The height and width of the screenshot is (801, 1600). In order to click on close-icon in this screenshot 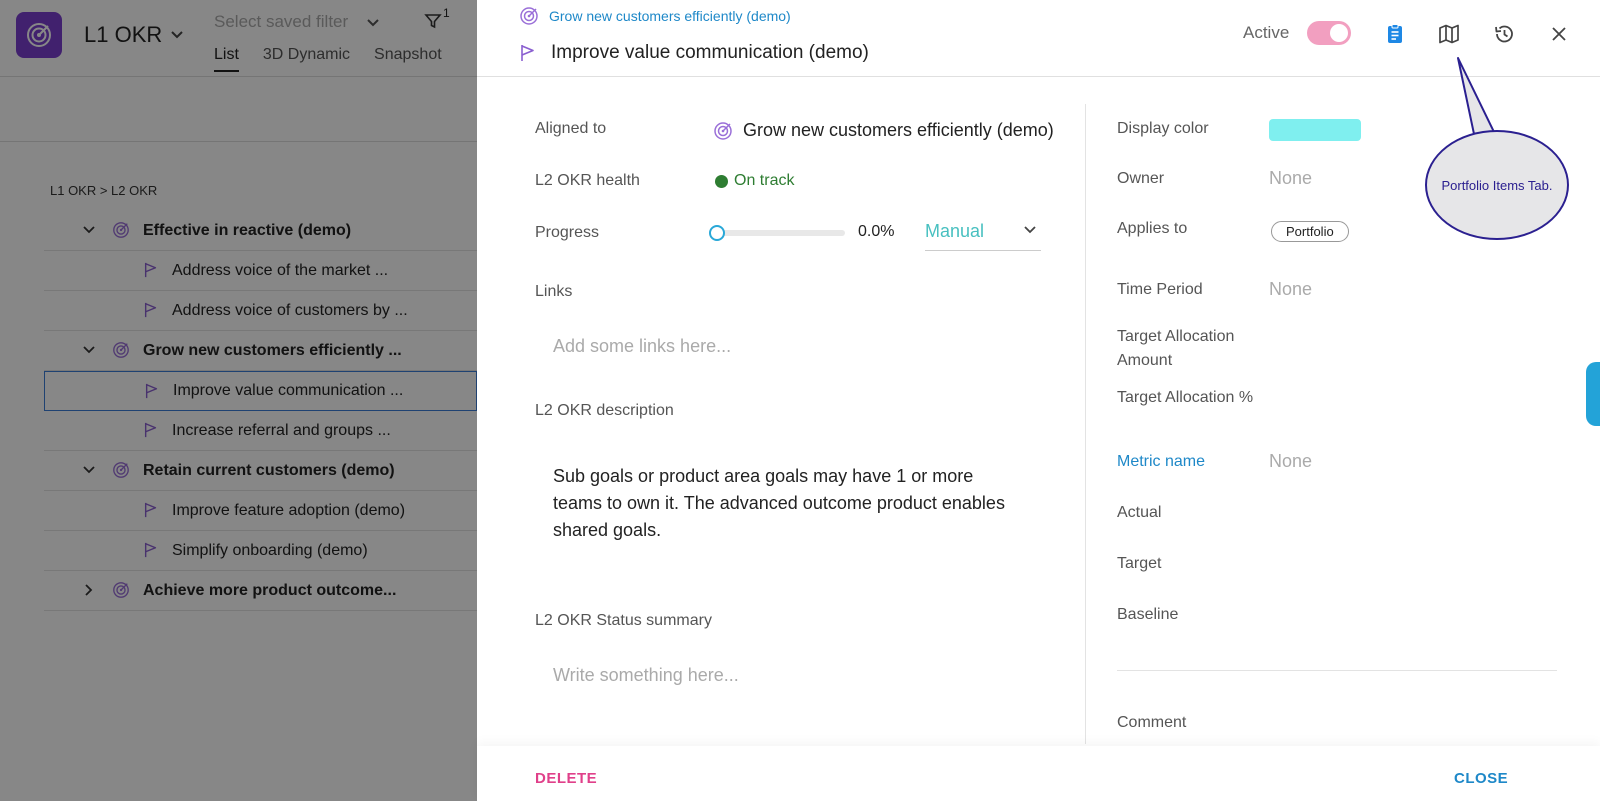, I will do `click(1559, 34)`.